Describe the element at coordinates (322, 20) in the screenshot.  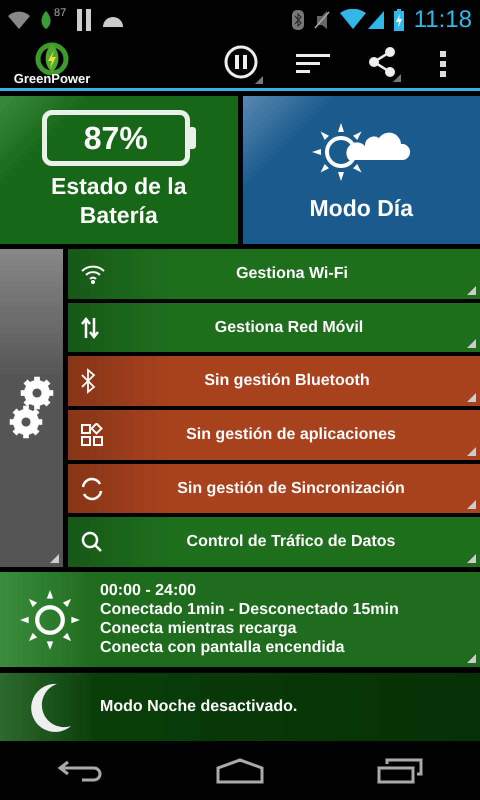
I see `muted-icon` at that location.